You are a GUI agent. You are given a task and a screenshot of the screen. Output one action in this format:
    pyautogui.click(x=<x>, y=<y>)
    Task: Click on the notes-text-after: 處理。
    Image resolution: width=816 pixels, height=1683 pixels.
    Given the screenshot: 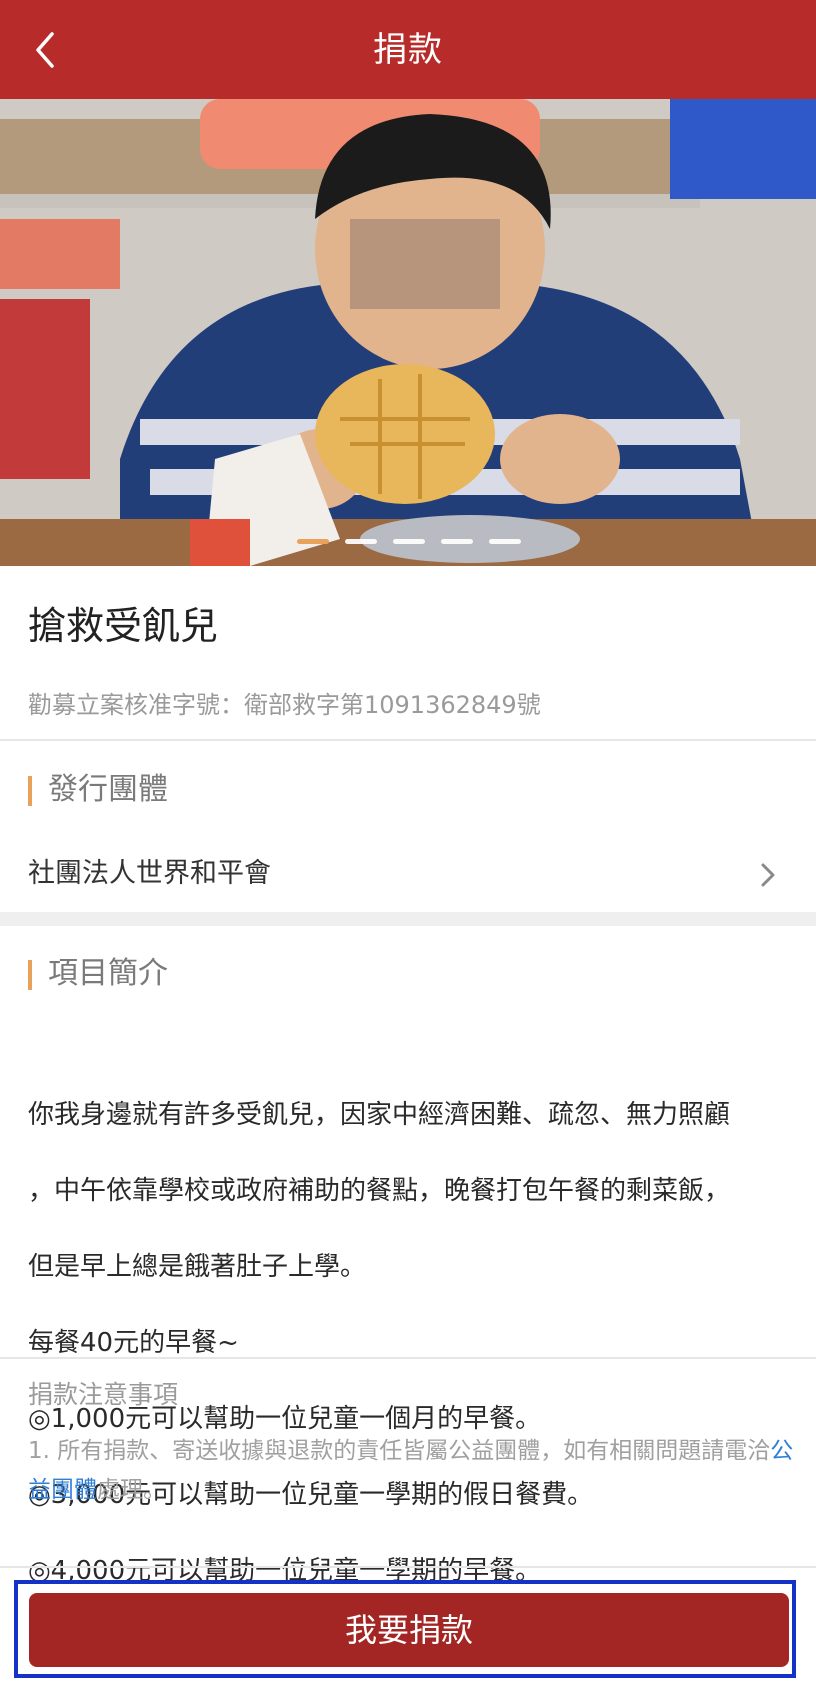 What is the action you would take?
    pyautogui.click(x=131, y=1490)
    